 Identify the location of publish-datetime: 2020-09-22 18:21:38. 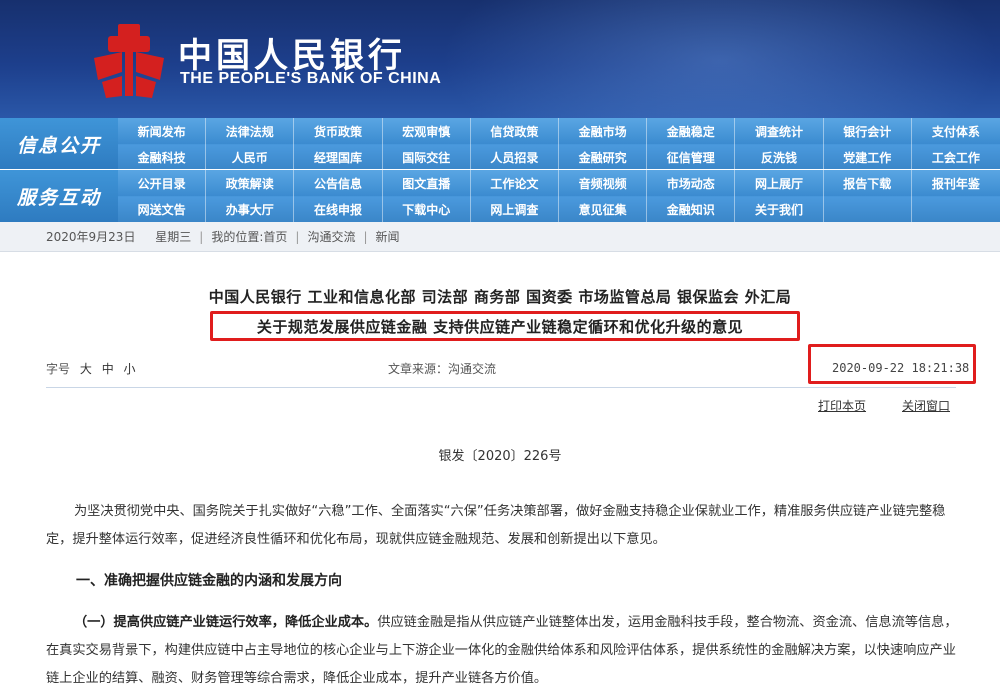
(901, 368).